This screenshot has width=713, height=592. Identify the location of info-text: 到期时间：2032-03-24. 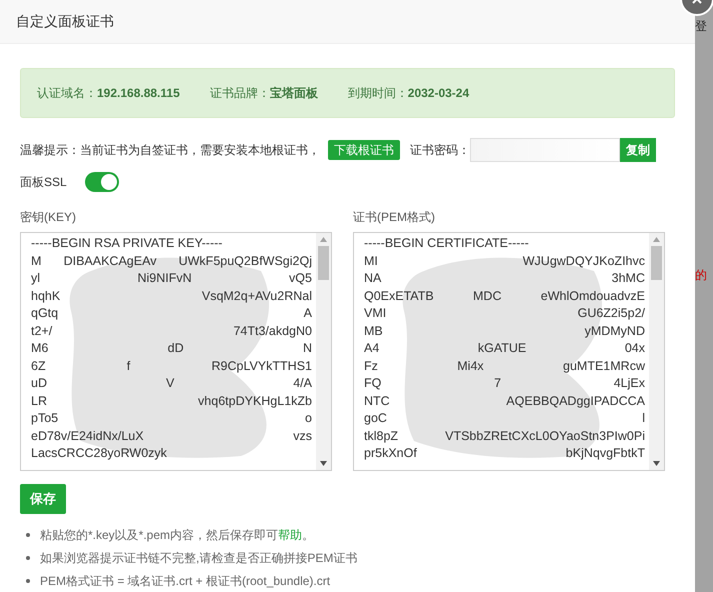
(409, 93).